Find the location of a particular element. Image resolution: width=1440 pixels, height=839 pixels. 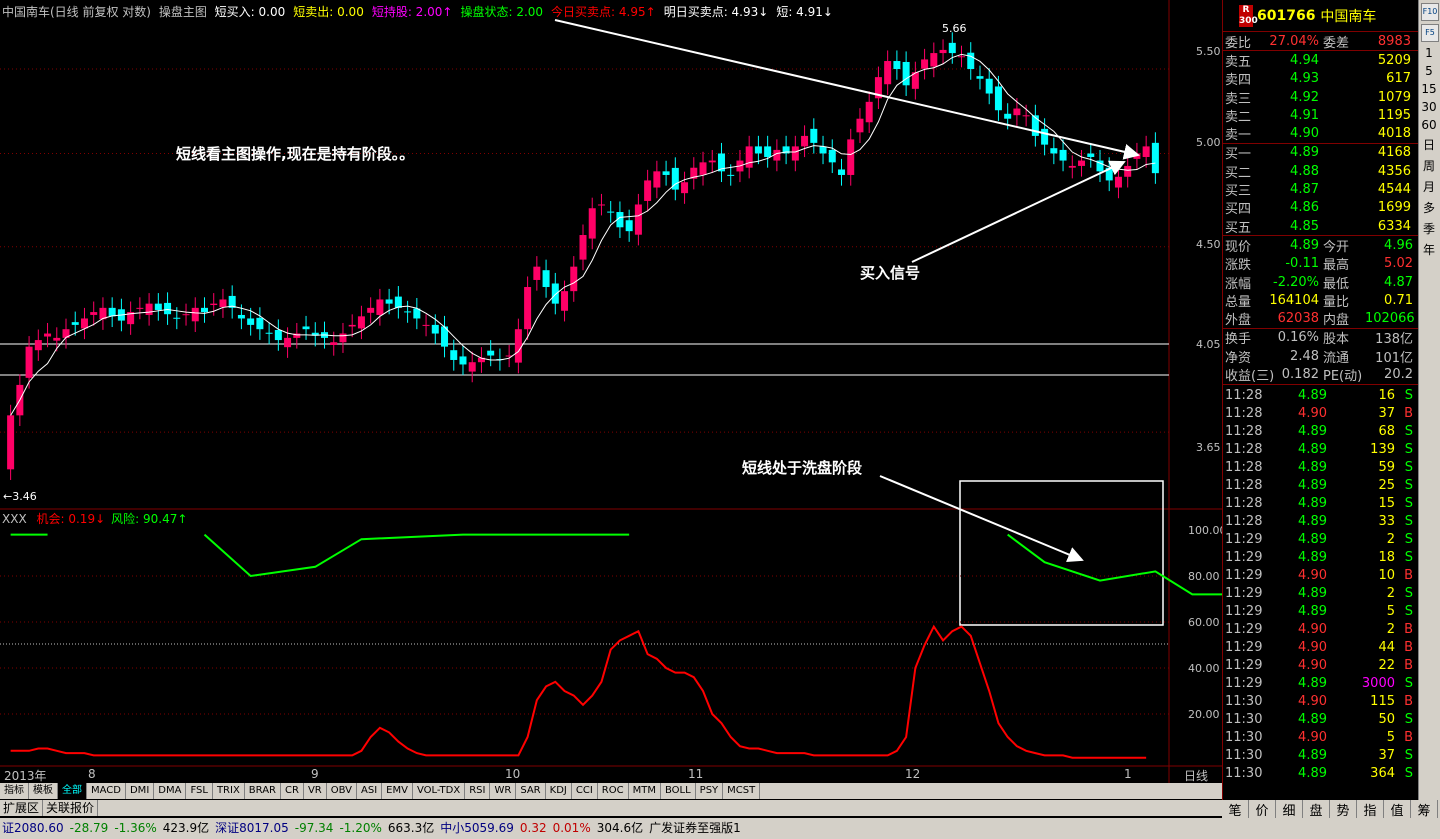

tick-row: 11:29 4.90 22 B is located at coordinates (1319, 666).